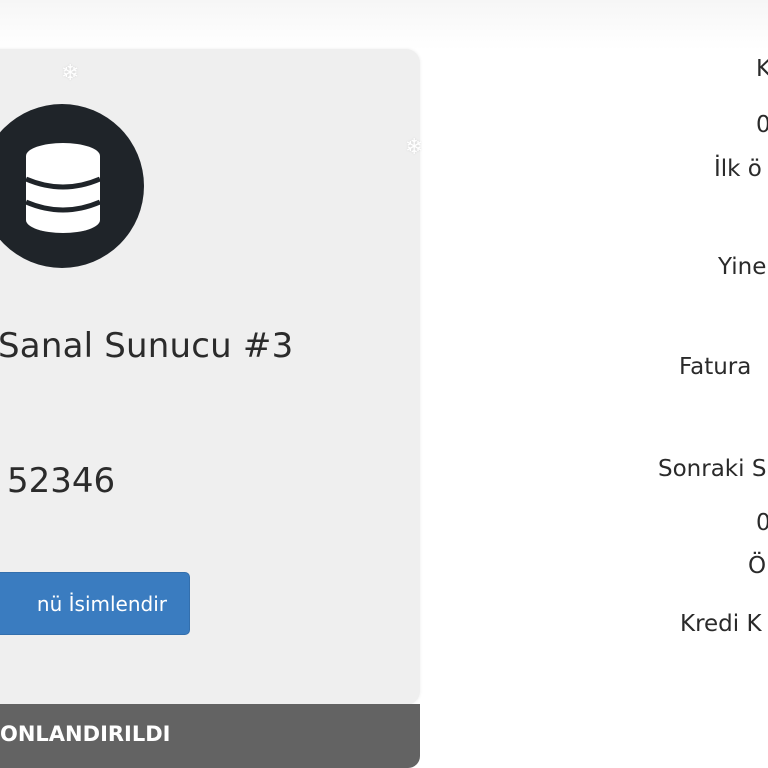 This screenshot has height=768, width=768. Describe the element at coordinates (757, 566) in the screenshot. I see `info-row: Ö` at that location.